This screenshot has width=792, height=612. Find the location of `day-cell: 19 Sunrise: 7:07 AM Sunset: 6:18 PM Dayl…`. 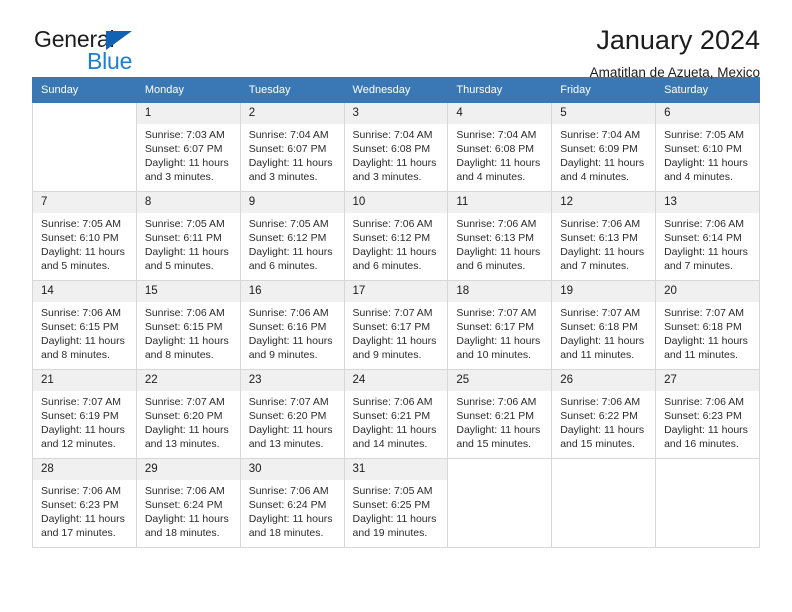

day-cell: 19 Sunrise: 7:07 AM Sunset: 6:18 PM Dayl… is located at coordinates (604, 325).